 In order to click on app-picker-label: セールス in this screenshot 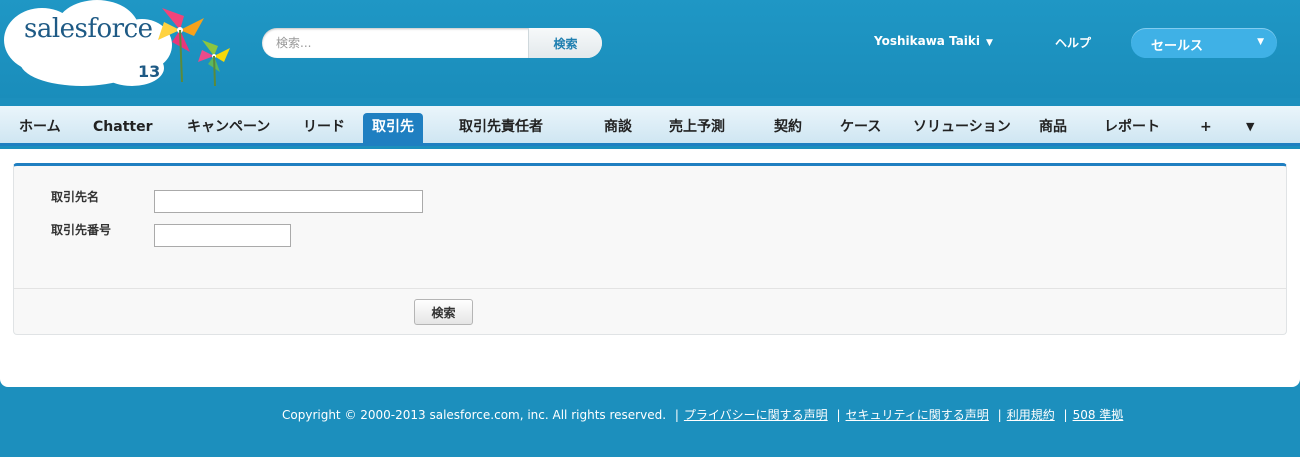, I will do `click(1177, 46)`.